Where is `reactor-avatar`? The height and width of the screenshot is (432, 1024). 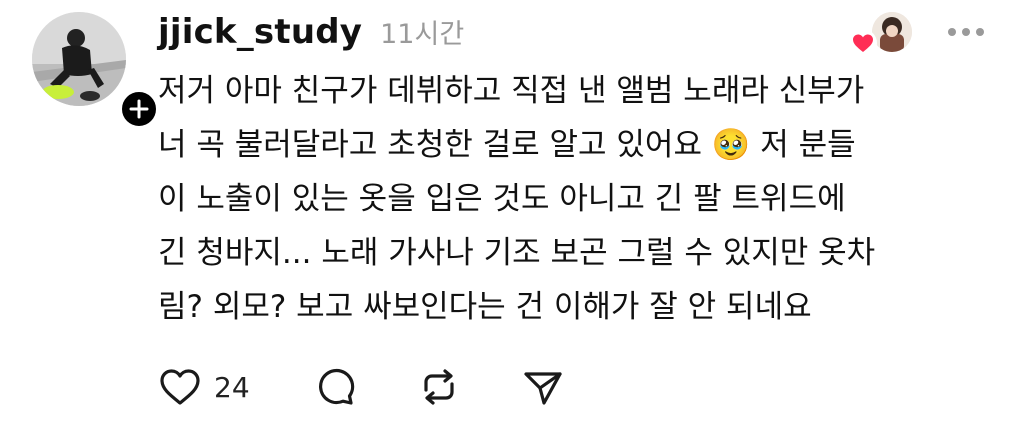
reactor-avatar is located at coordinates (892, 32).